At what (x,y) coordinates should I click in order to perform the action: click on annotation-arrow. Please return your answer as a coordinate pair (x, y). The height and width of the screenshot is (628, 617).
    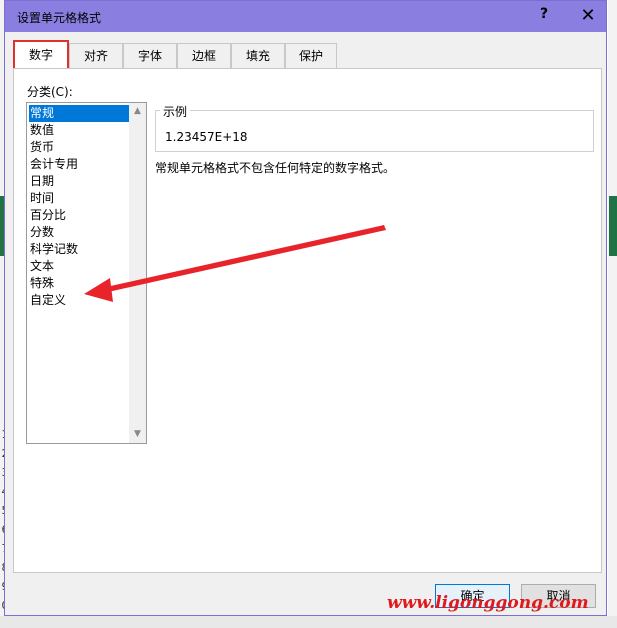
    Looking at the image, I should click on (235, 263).